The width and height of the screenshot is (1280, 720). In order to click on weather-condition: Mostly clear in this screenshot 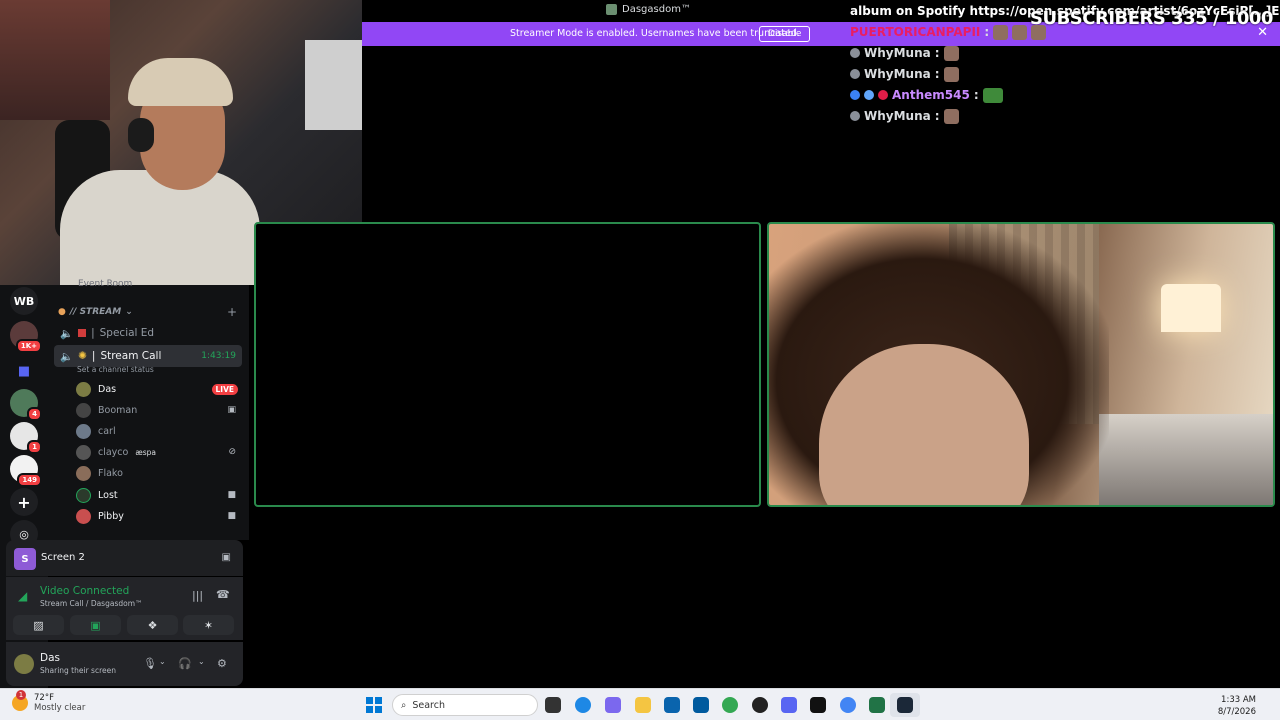, I will do `click(60, 708)`.